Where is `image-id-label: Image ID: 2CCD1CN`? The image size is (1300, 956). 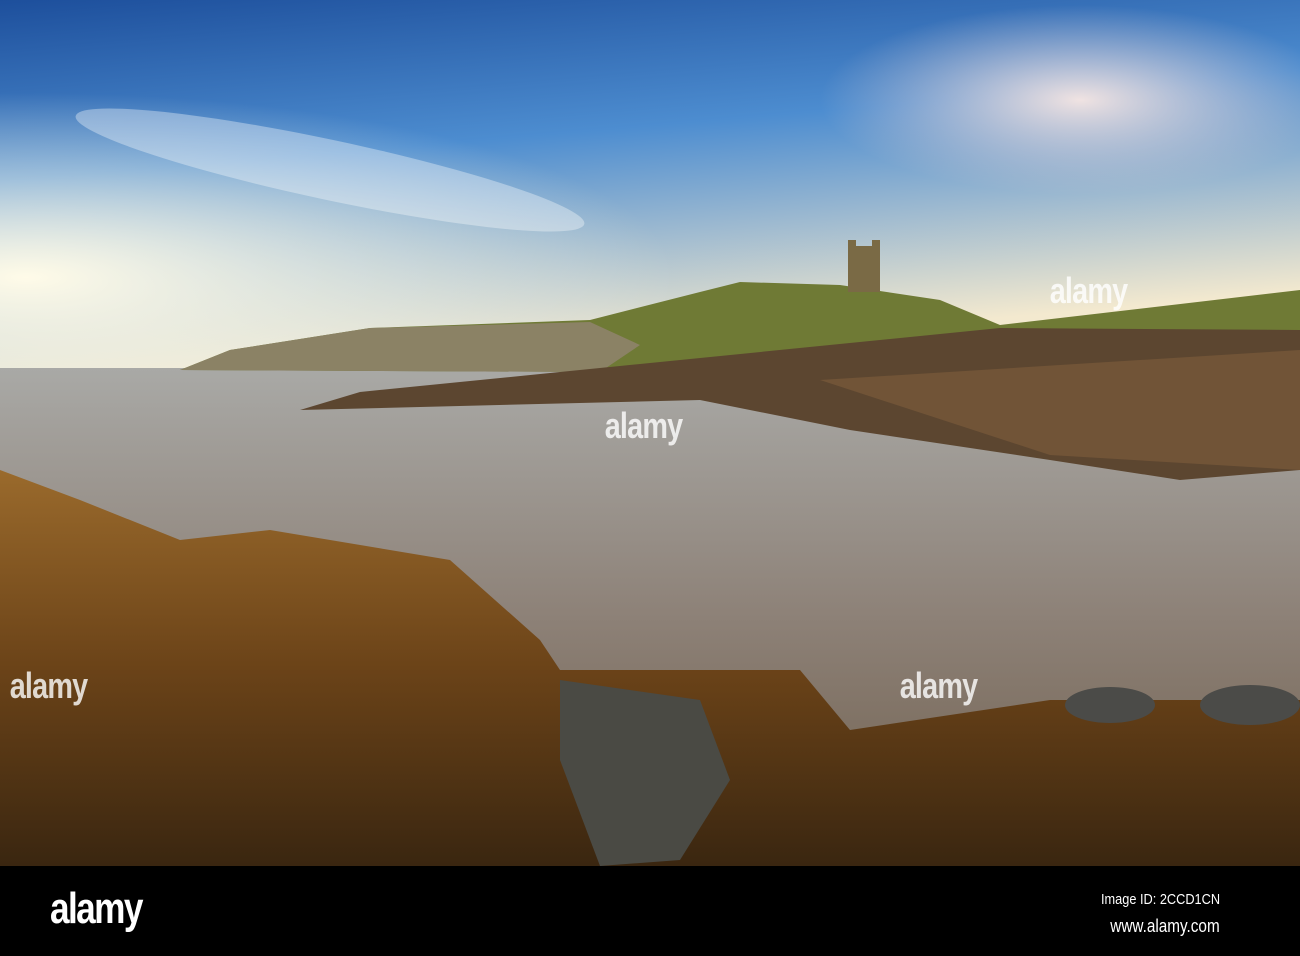 image-id-label: Image ID: 2CCD1CN is located at coordinates (1160, 899).